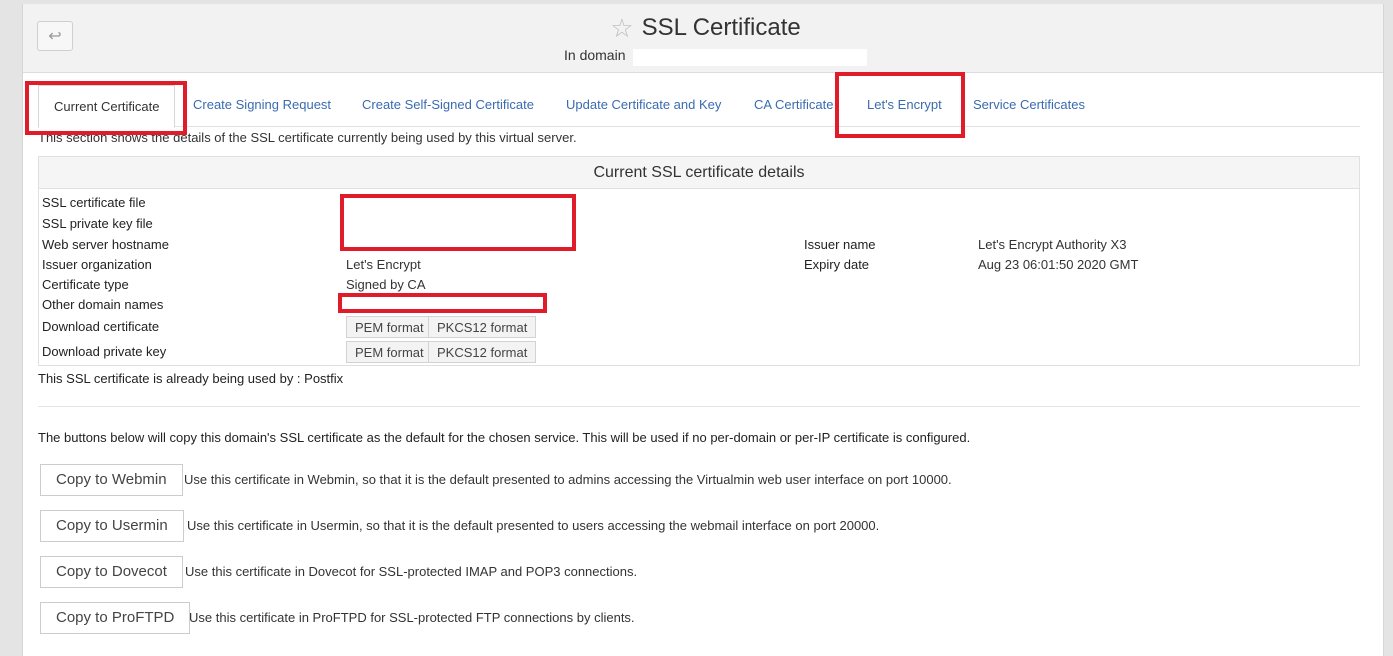  I want to click on highlight-redacted-domain-names, so click(442, 303).